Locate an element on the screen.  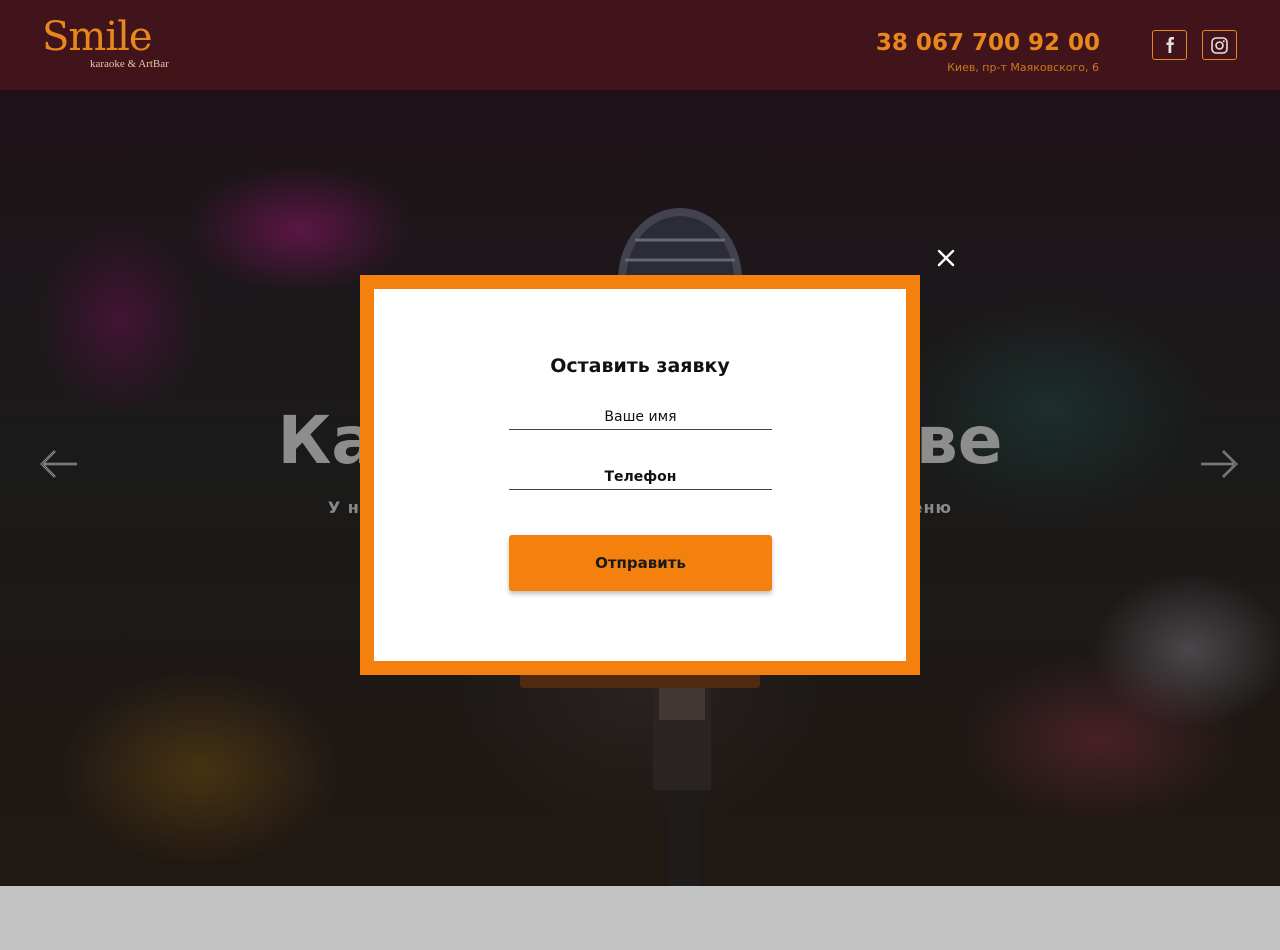
name-input is located at coordinates (640, 417).